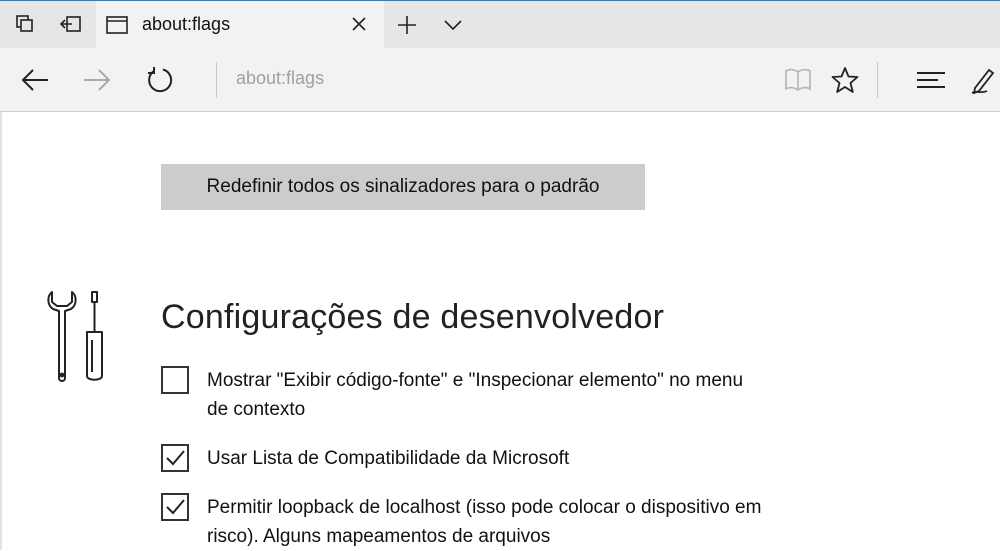 The image size is (1000, 551). I want to click on checkbox-localhost-loopback, so click(175, 507).